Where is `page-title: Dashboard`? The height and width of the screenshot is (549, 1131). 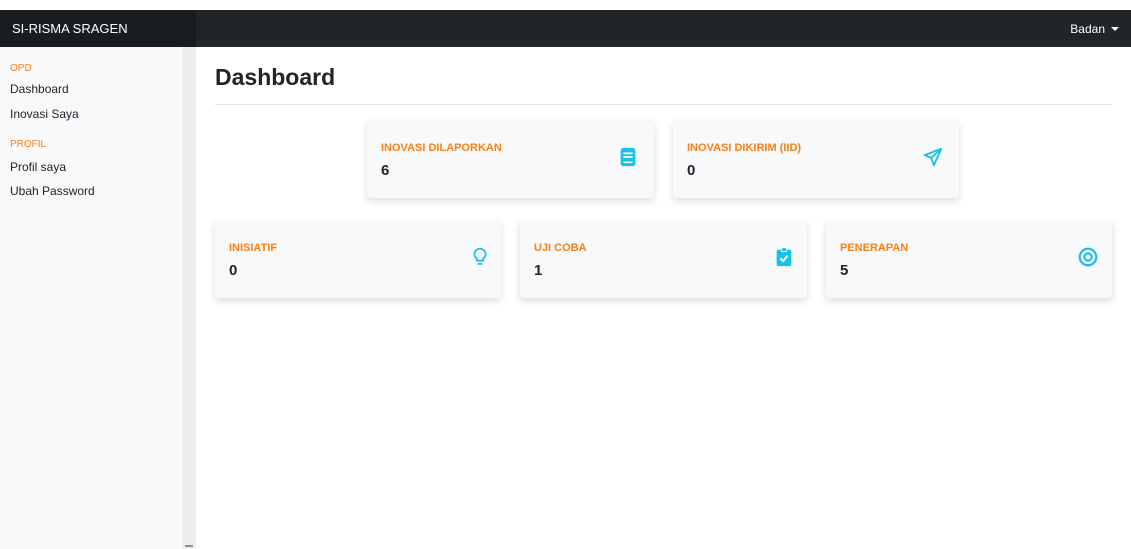 page-title: Dashboard is located at coordinates (275, 77).